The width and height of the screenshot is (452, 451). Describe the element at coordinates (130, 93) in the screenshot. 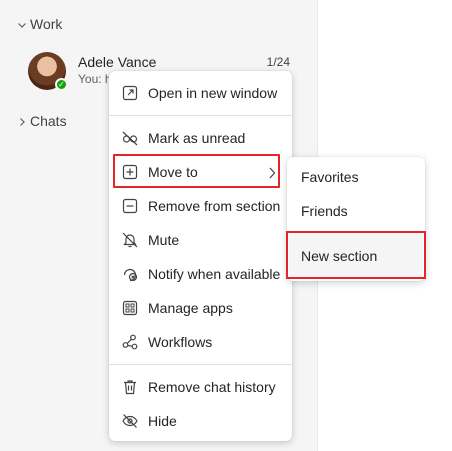

I see `open-window-icon` at that location.